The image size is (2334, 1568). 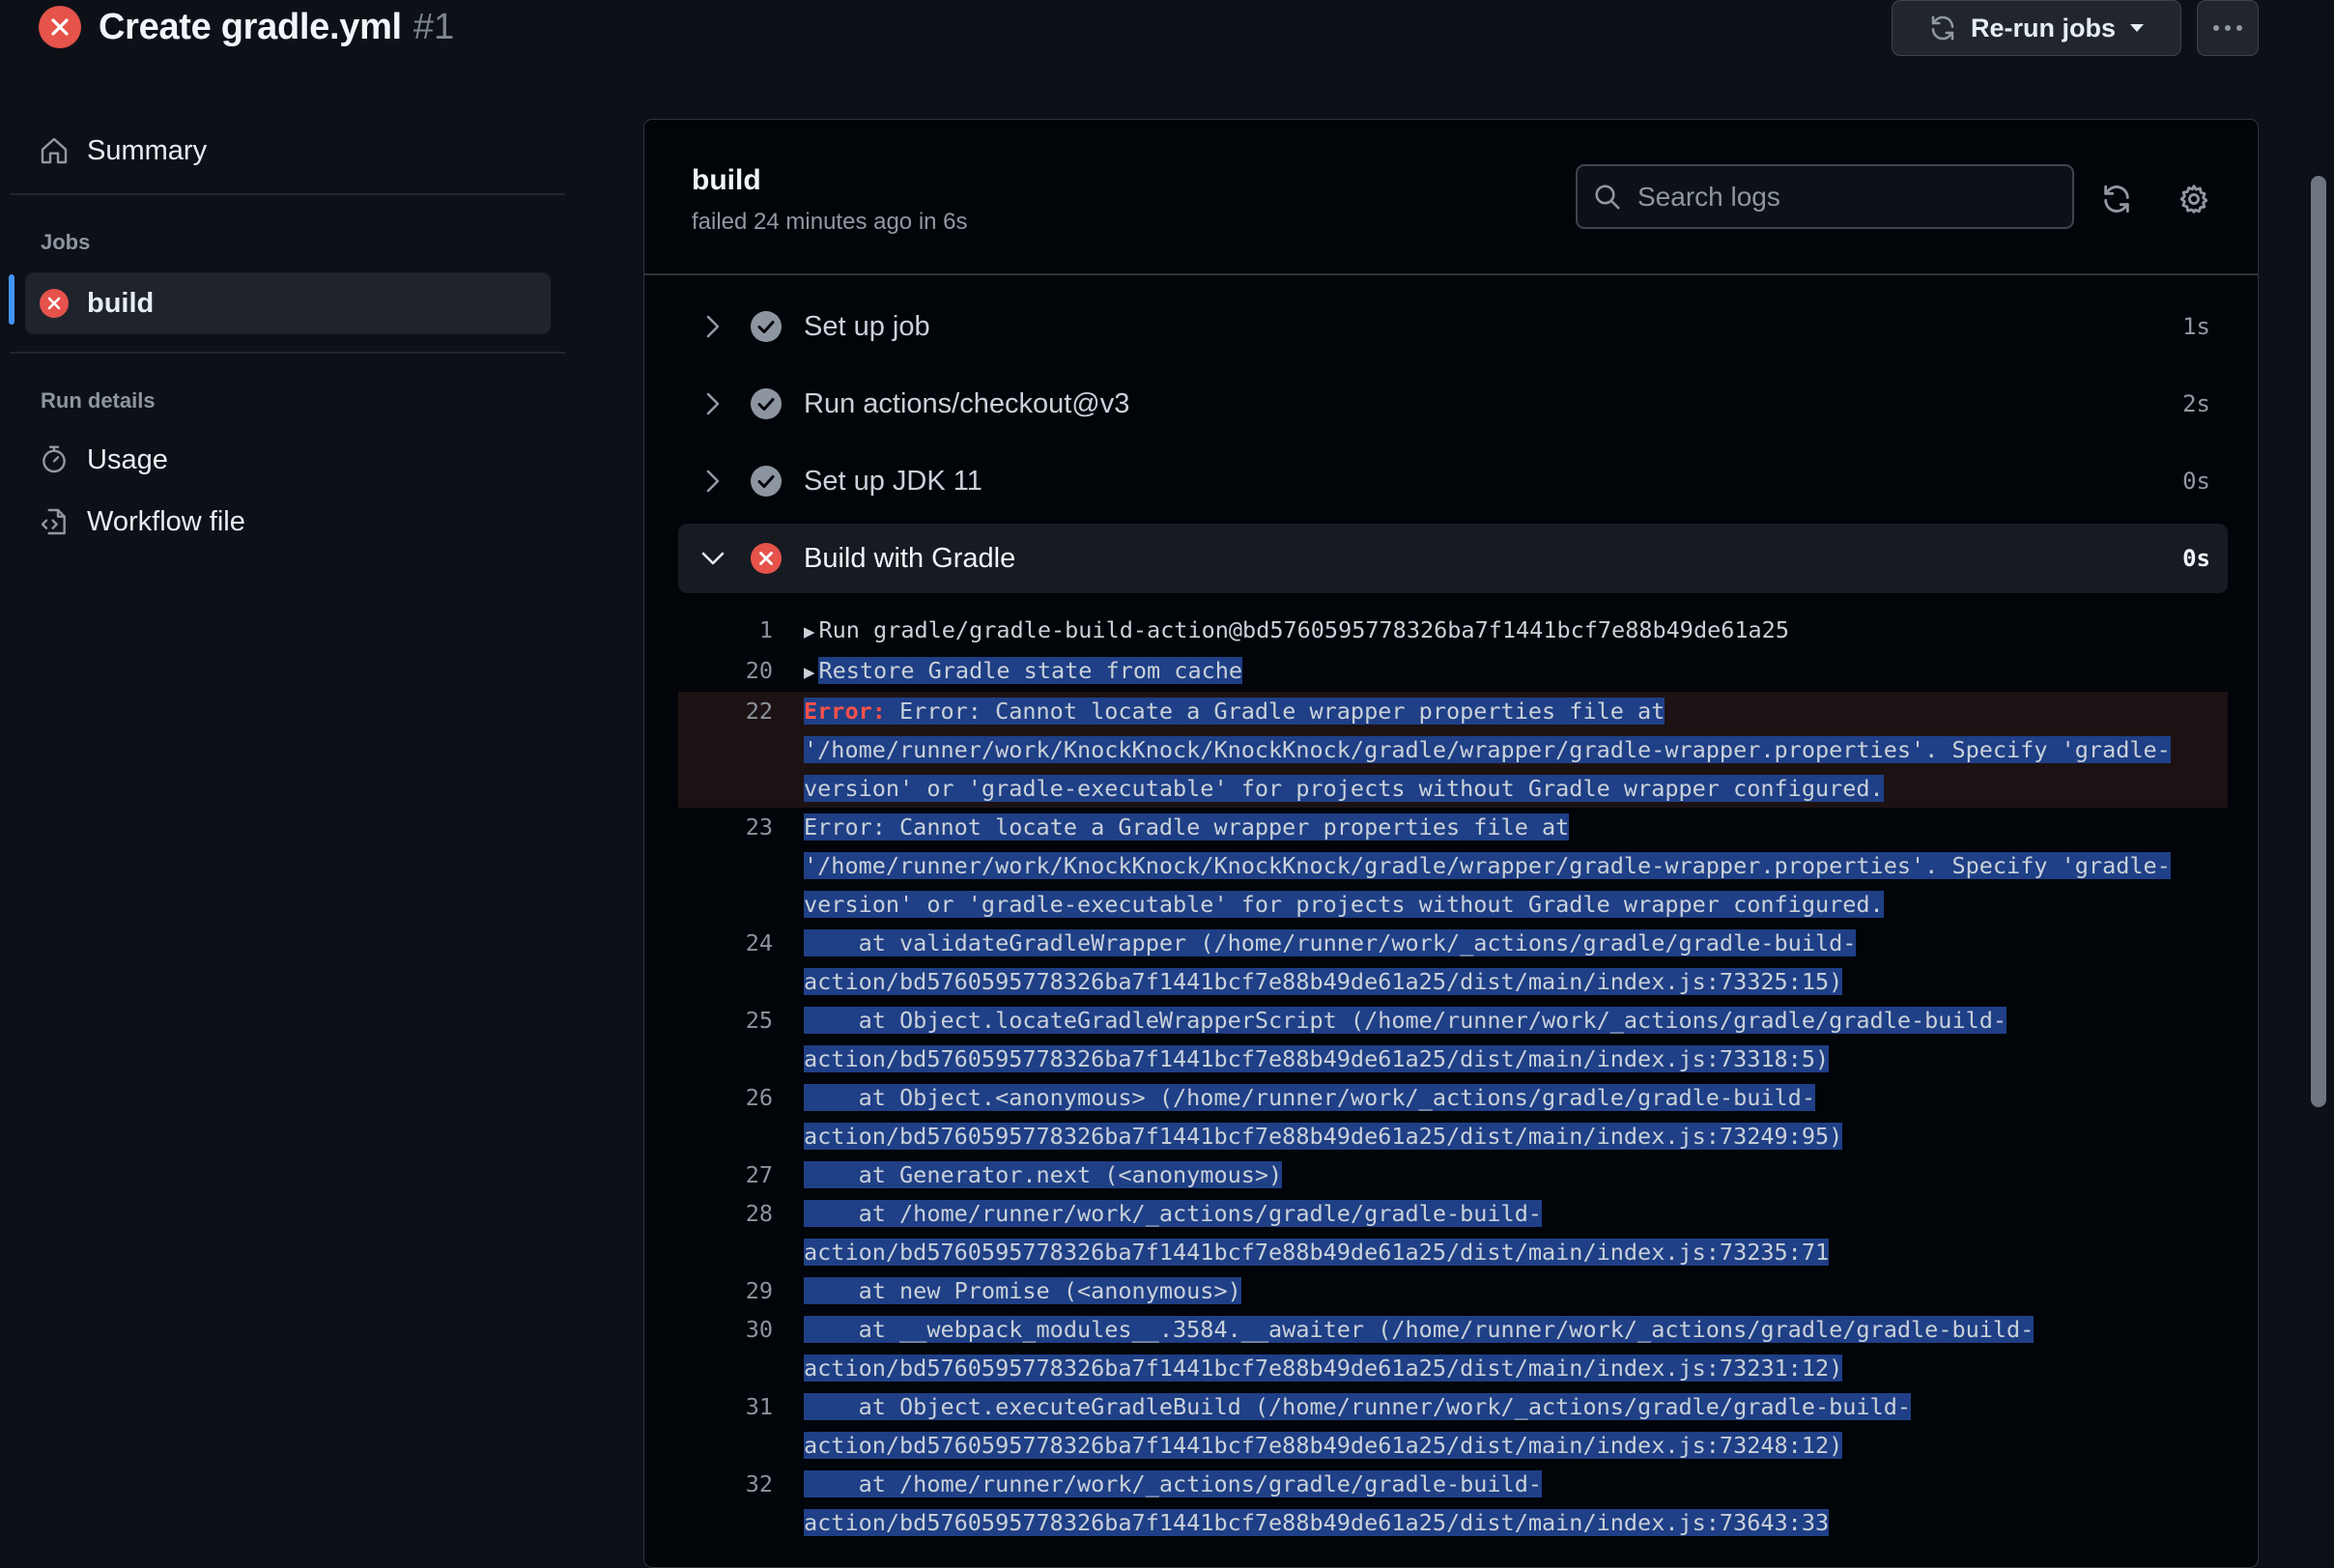 I want to click on step-set-up-jdk: Set up JDK 11 0s, so click(x=1453, y=481).